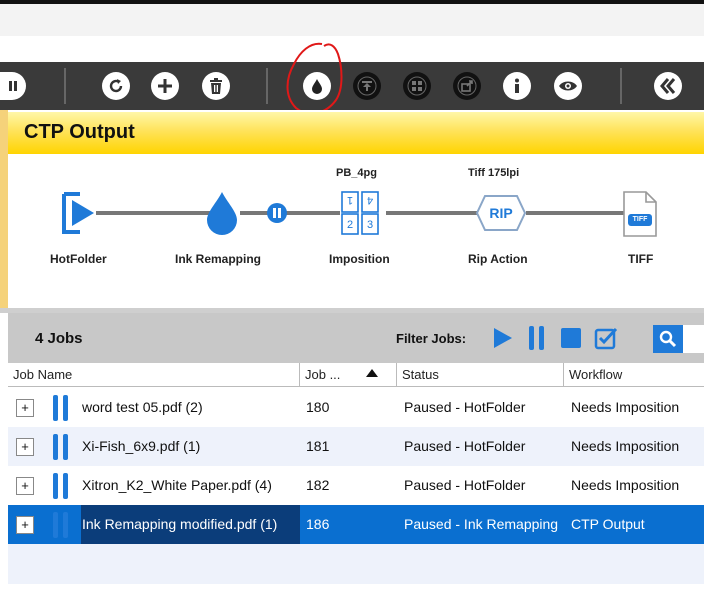 The height and width of the screenshot is (601, 704). I want to click on refresh-icon, so click(116, 86).